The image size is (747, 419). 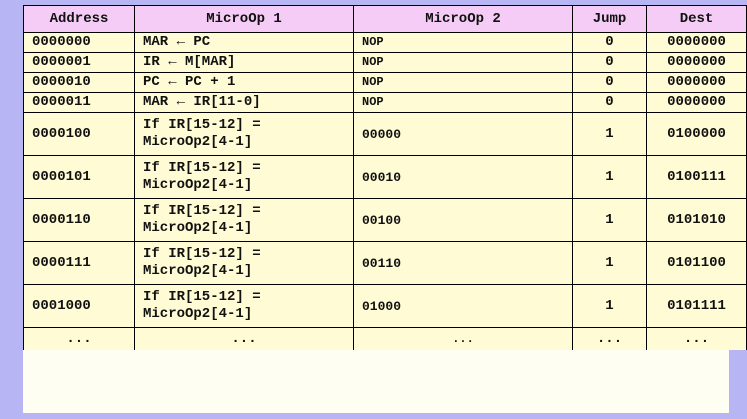 I want to click on cell-microop2: 00100, so click(x=463, y=220).